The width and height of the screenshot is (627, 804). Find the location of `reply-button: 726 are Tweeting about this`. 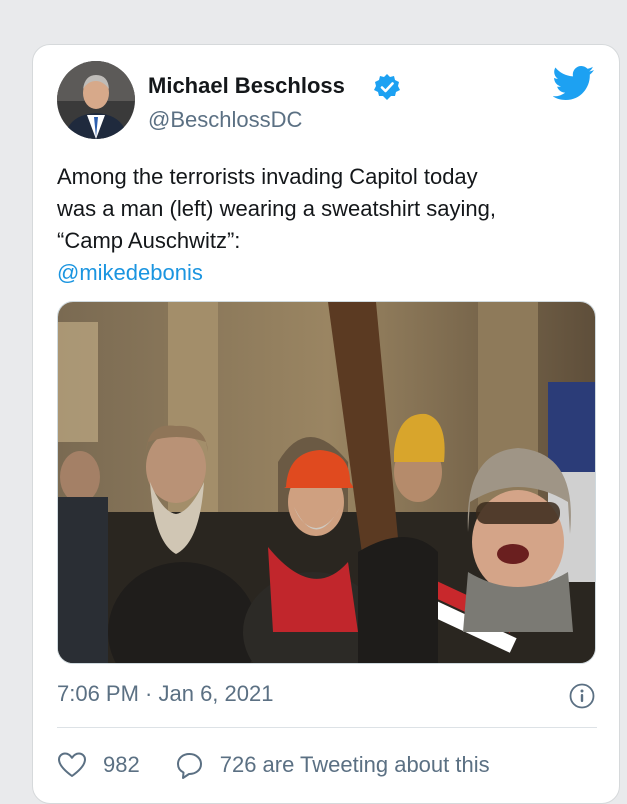

reply-button: 726 are Tweeting about this is located at coordinates (332, 765).